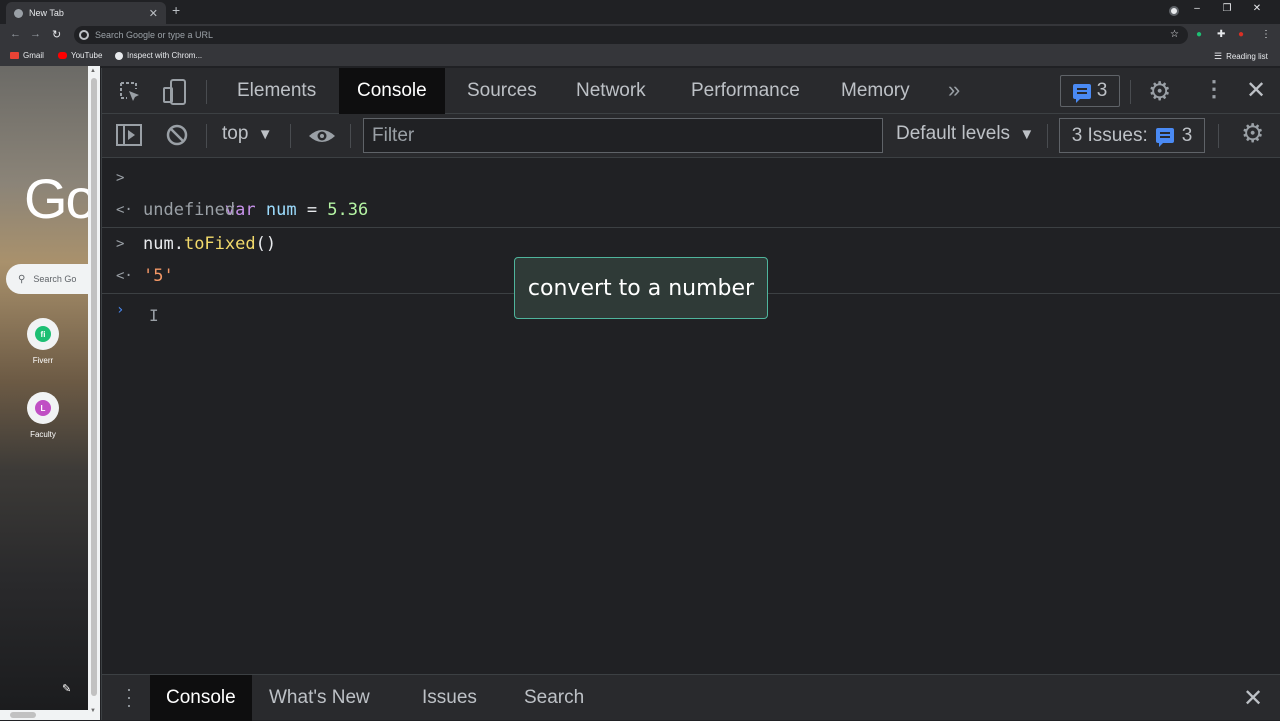 Image resolution: width=1280 pixels, height=721 pixels. What do you see at coordinates (44, 715) in the screenshot?
I see `page-horizontal-scrollbar` at bounding box center [44, 715].